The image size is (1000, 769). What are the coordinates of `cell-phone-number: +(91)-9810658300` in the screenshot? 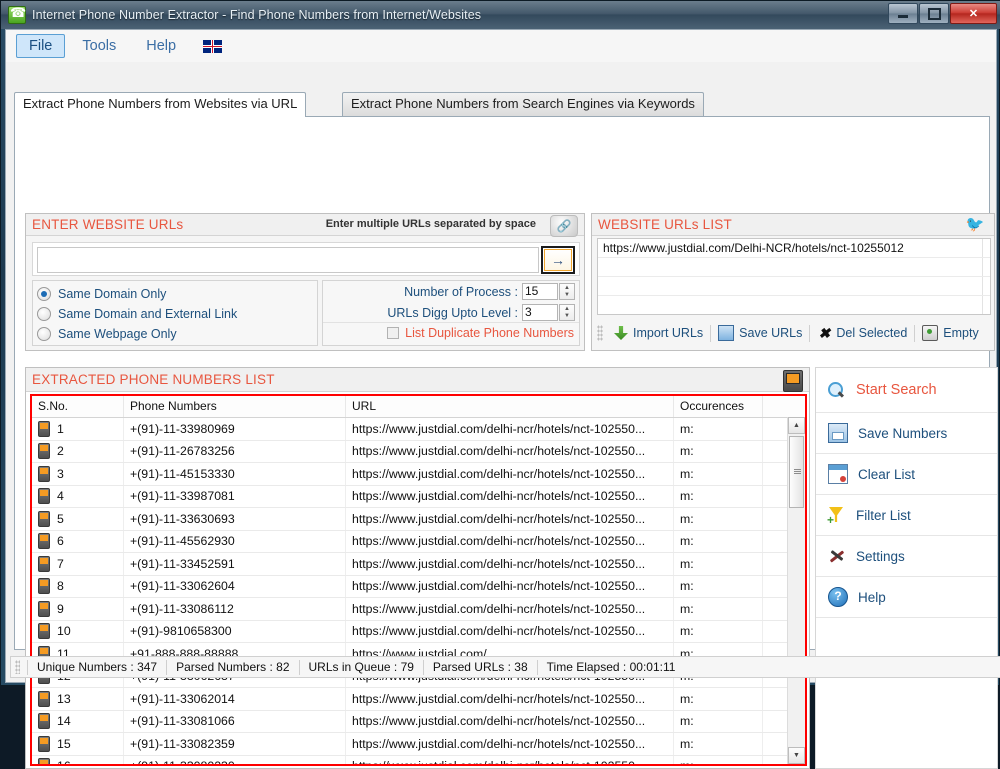 It's located at (235, 631).